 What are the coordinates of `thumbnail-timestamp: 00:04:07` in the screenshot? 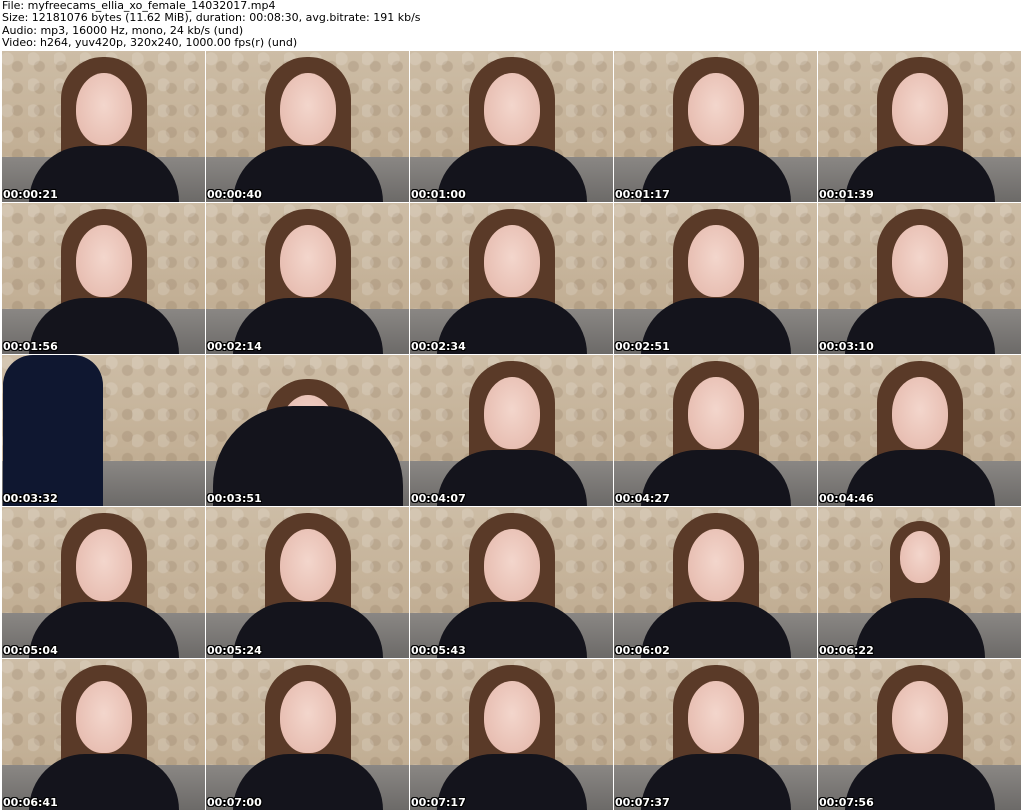 It's located at (438, 498).